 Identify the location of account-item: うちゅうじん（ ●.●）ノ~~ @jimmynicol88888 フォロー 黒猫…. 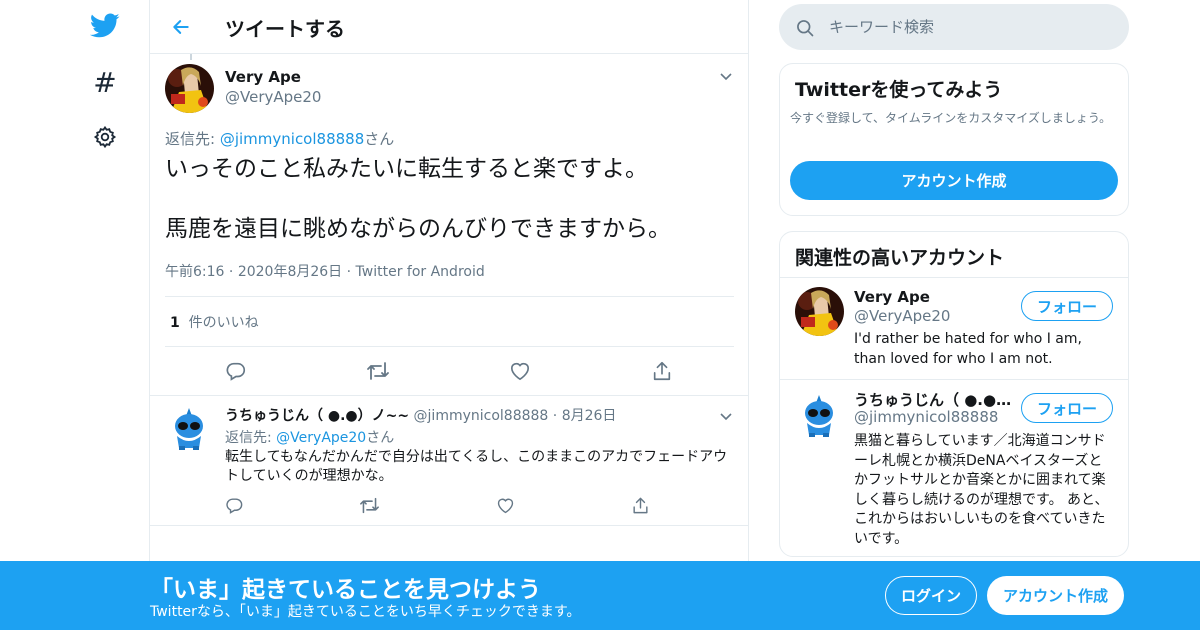
(954, 467).